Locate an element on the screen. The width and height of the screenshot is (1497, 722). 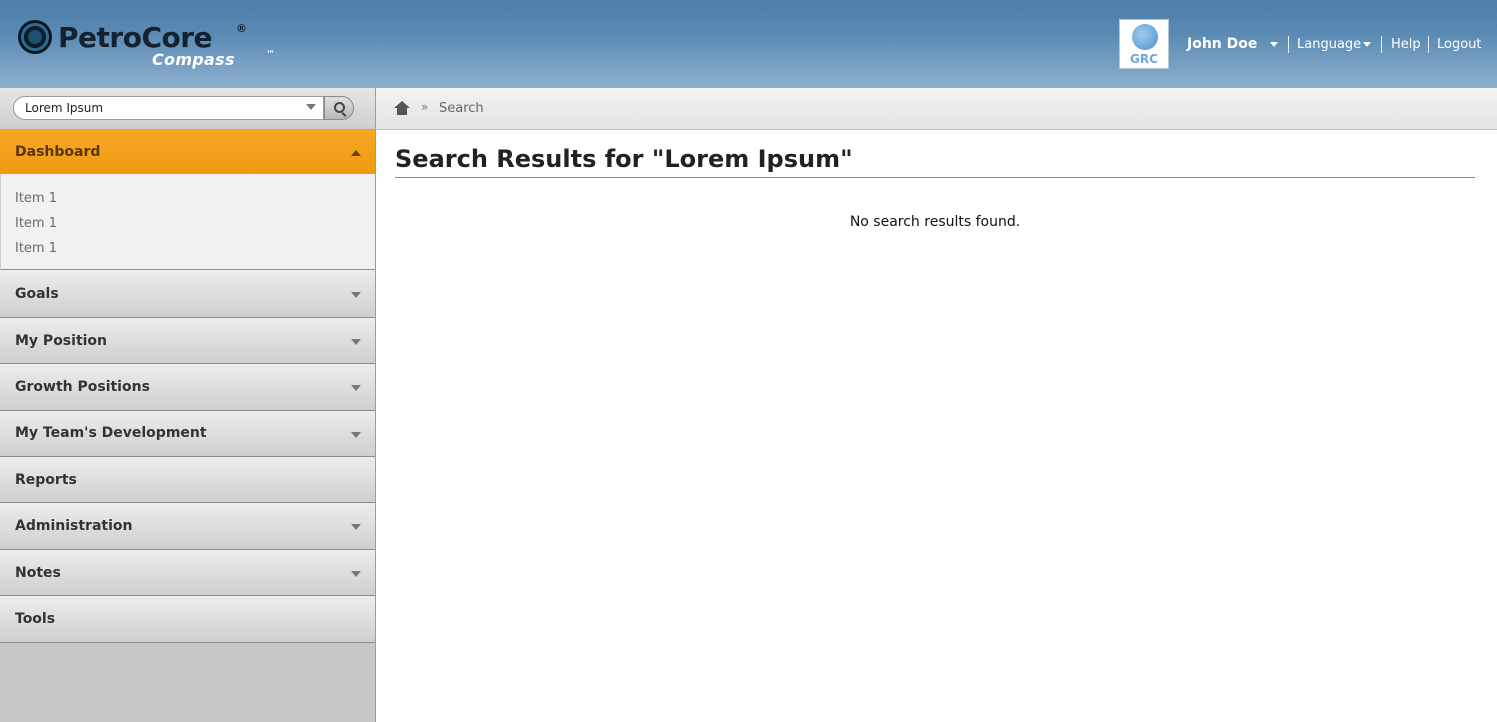
globe-icon is located at coordinates (1145, 37).